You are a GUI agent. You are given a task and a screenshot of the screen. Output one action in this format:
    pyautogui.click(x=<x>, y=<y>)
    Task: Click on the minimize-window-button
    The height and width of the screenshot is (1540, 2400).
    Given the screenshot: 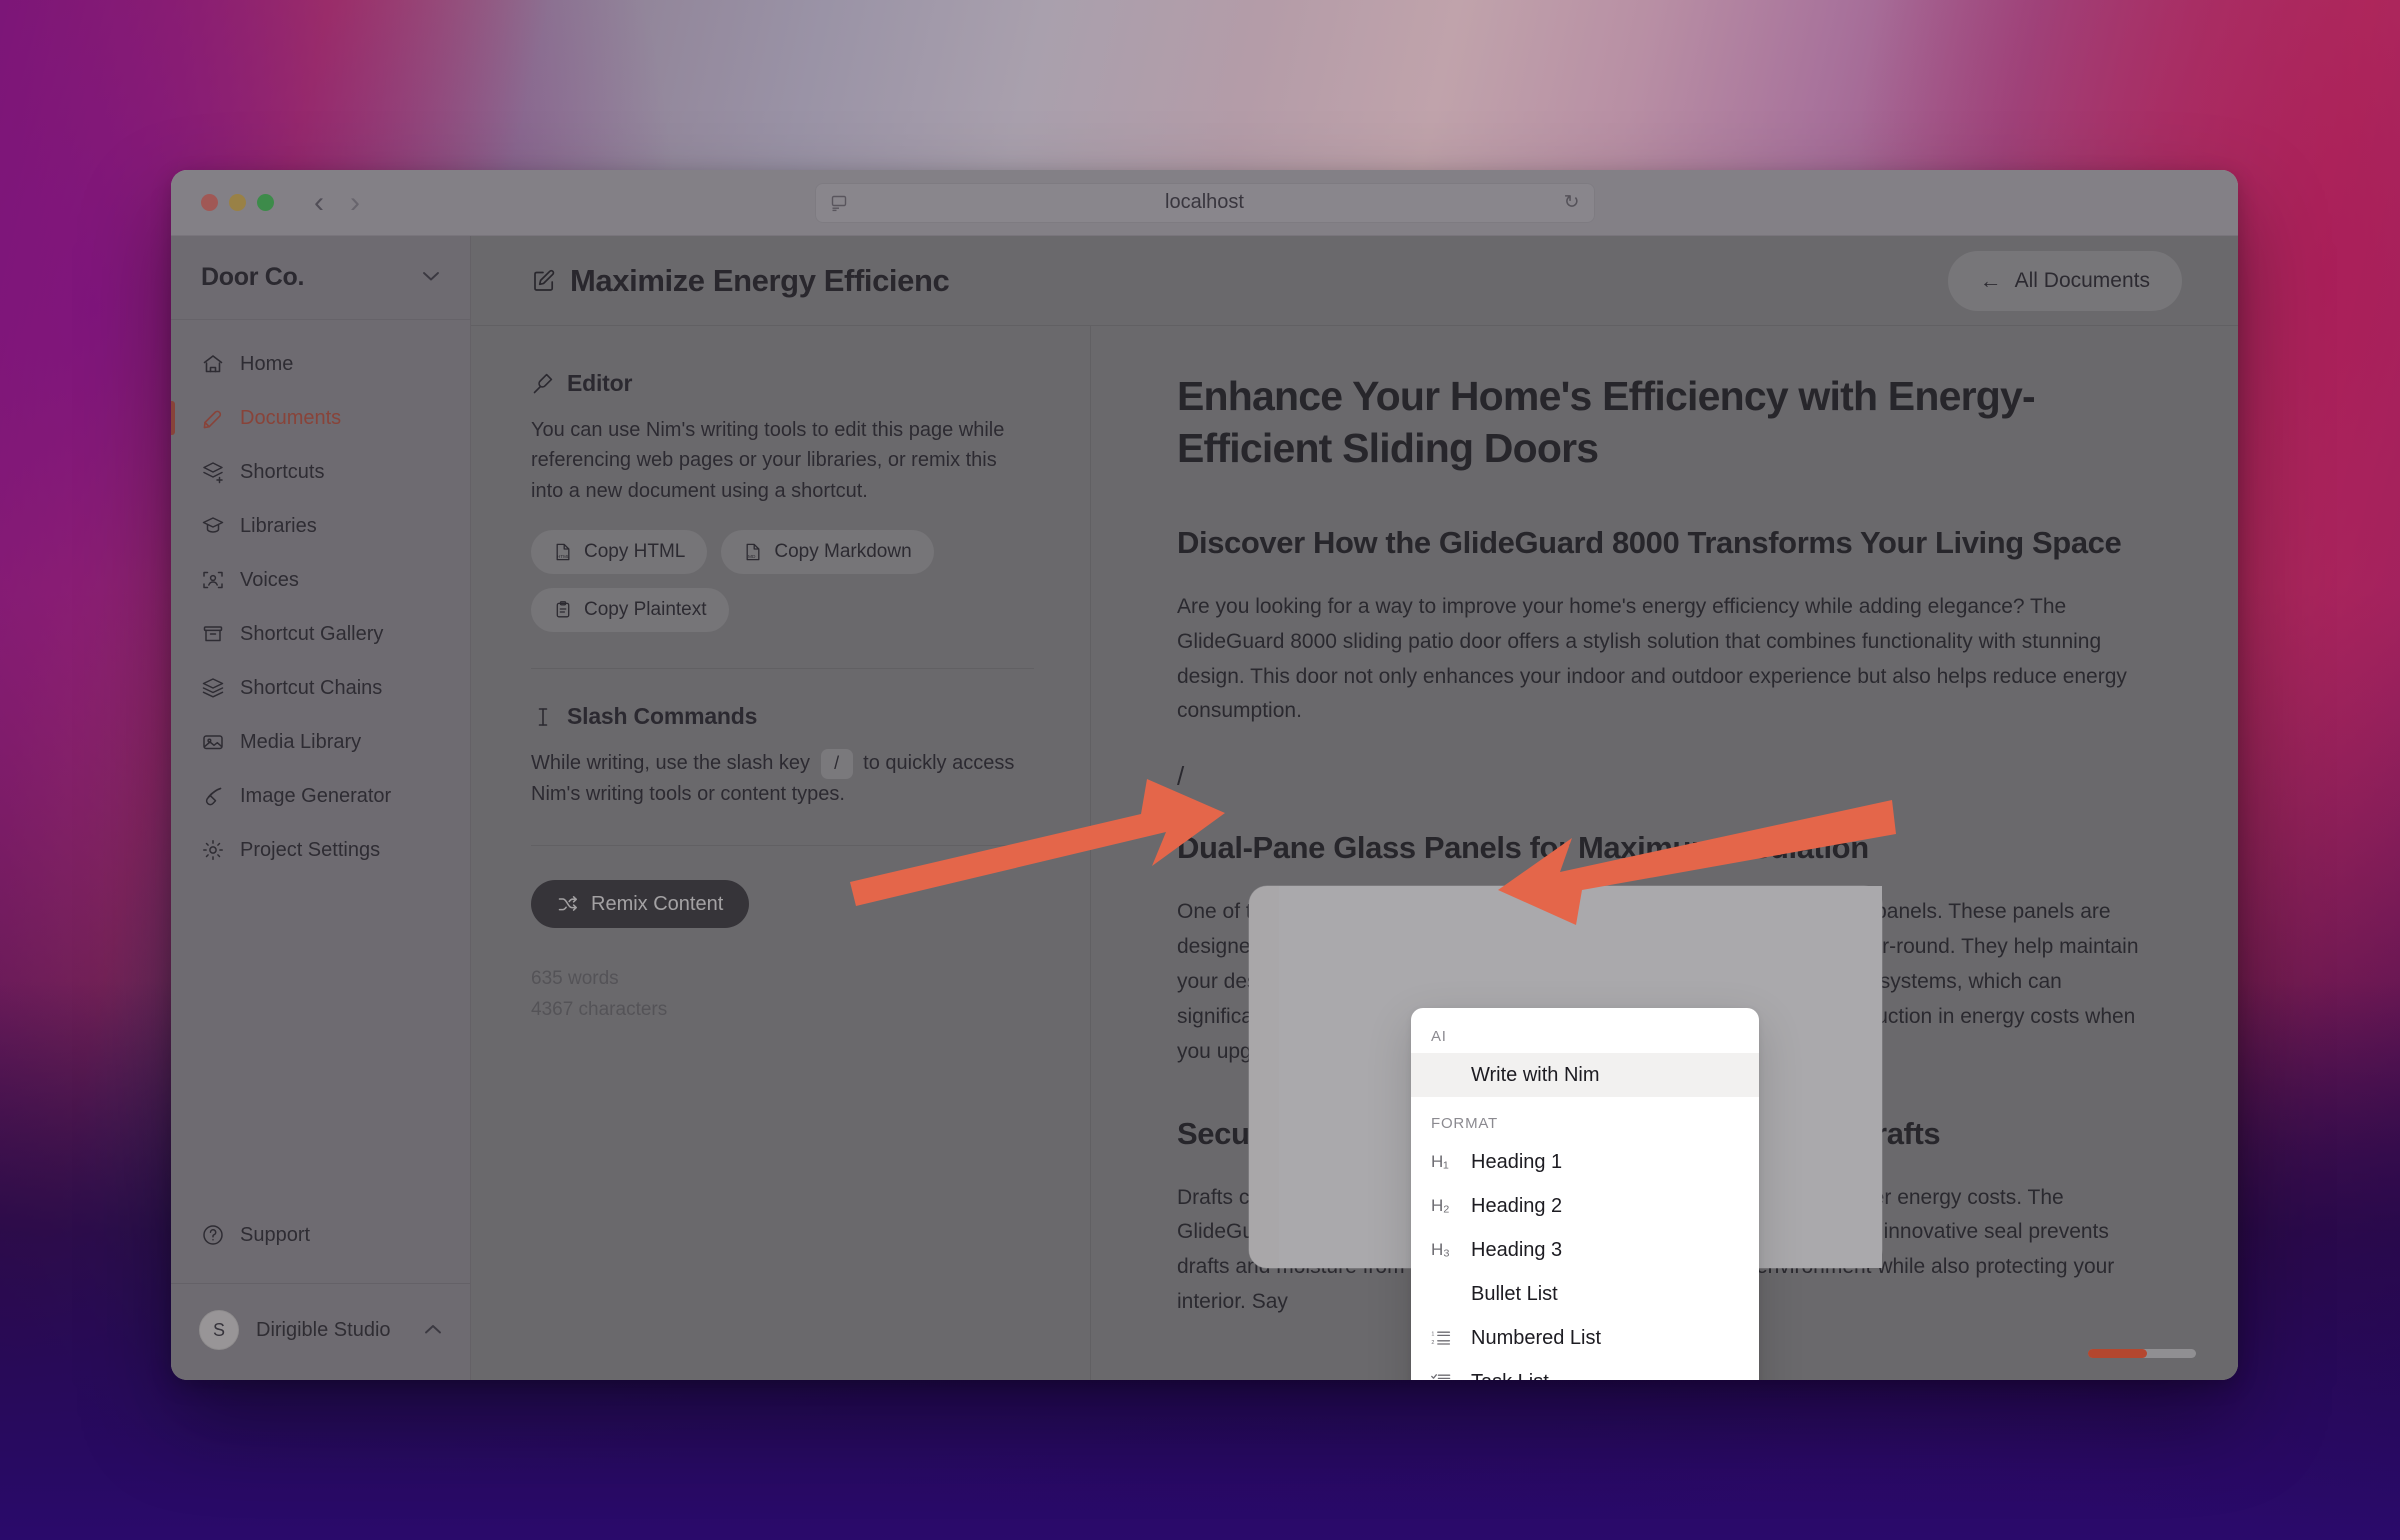 What is the action you would take?
    pyautogui.click(x=237, y=202)
    